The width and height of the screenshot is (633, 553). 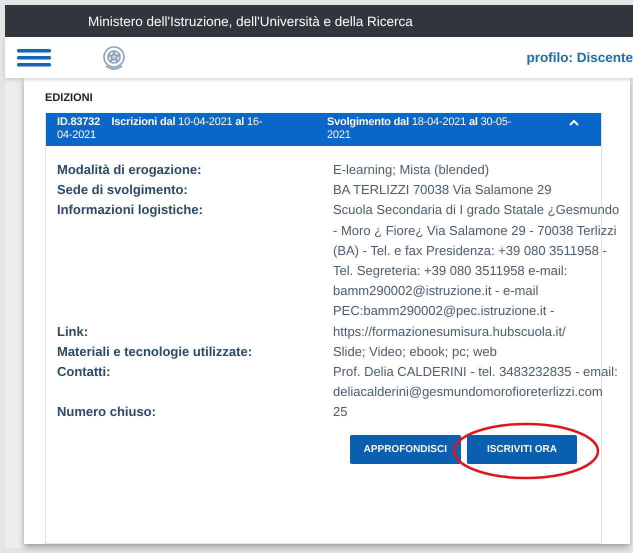 What do you see at coordinates (34, 57) in the screenshot?
I see `menu-icon` at bounding box center [34, 57].